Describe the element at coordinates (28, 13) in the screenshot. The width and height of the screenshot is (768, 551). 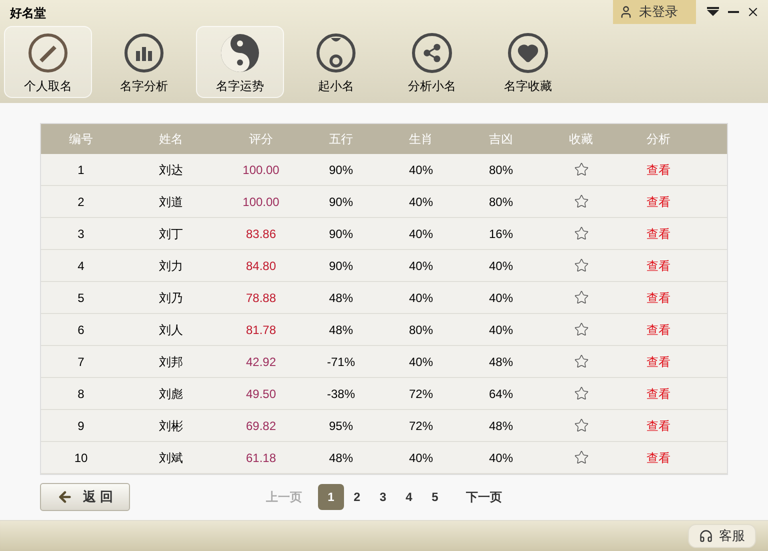
I see `window-title: 好名堂` at that location.